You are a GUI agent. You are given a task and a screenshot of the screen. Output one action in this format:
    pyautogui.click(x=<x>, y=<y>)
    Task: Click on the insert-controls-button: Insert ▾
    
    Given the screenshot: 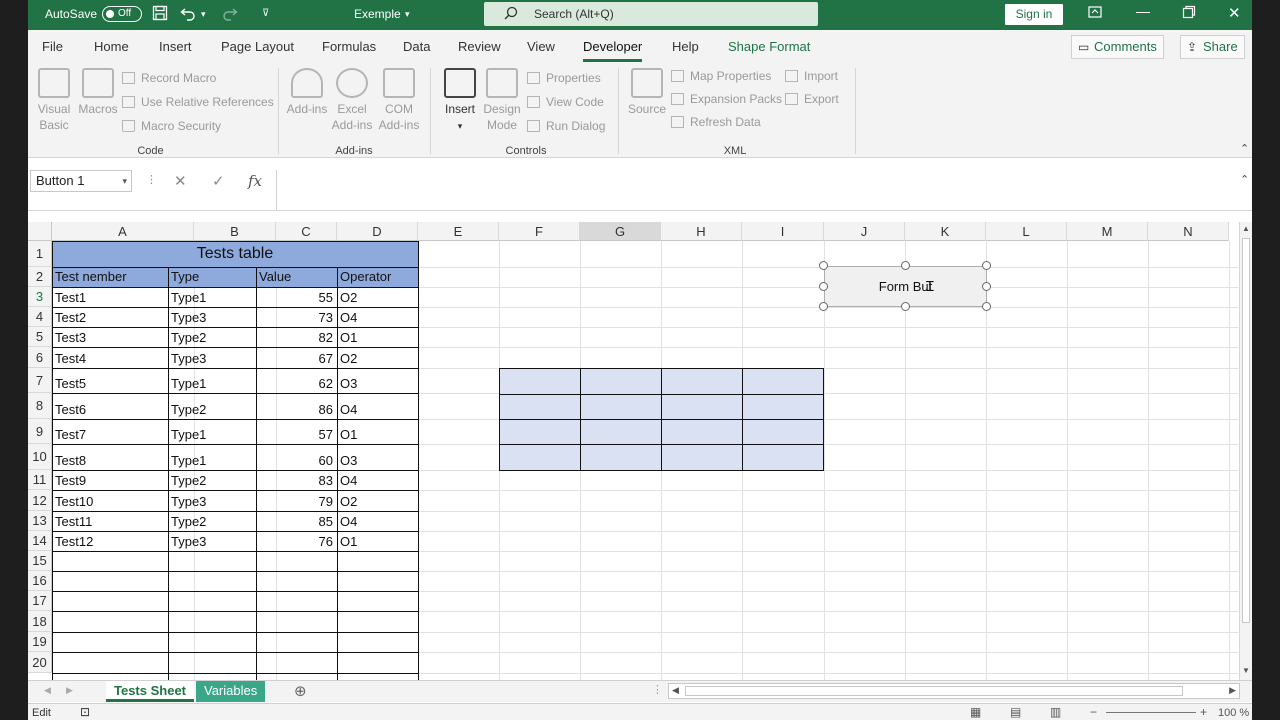 What is the action you would take?
    pyautogui.click(x=460, y=101)
    